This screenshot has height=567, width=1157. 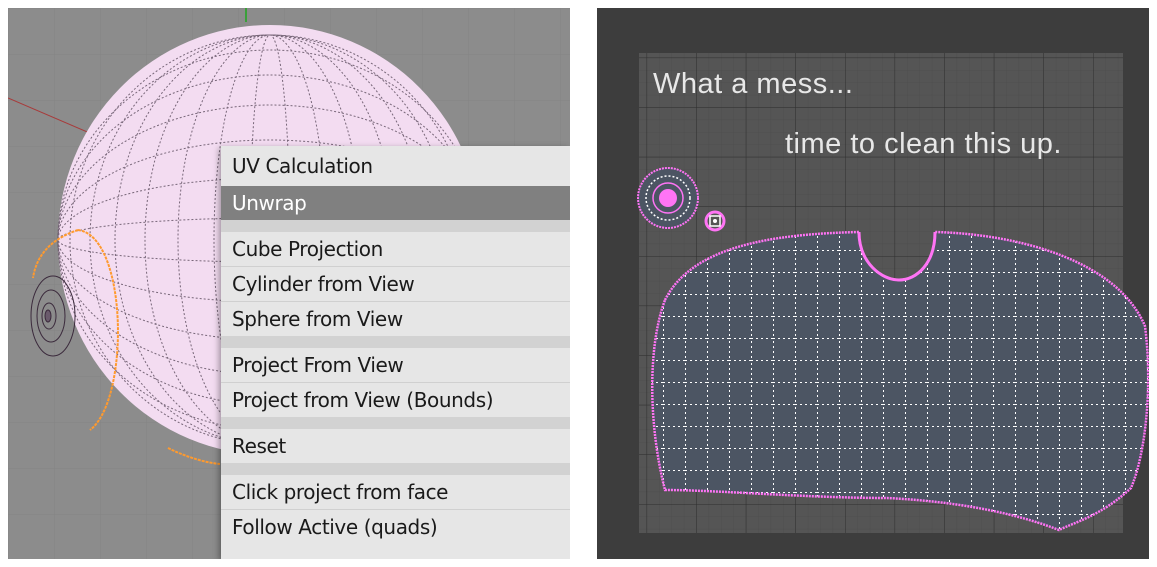 What do you see at coordinates (668, 198) in the screenshot?
I see `uv-island-pole` at bounding box center [668, 198].